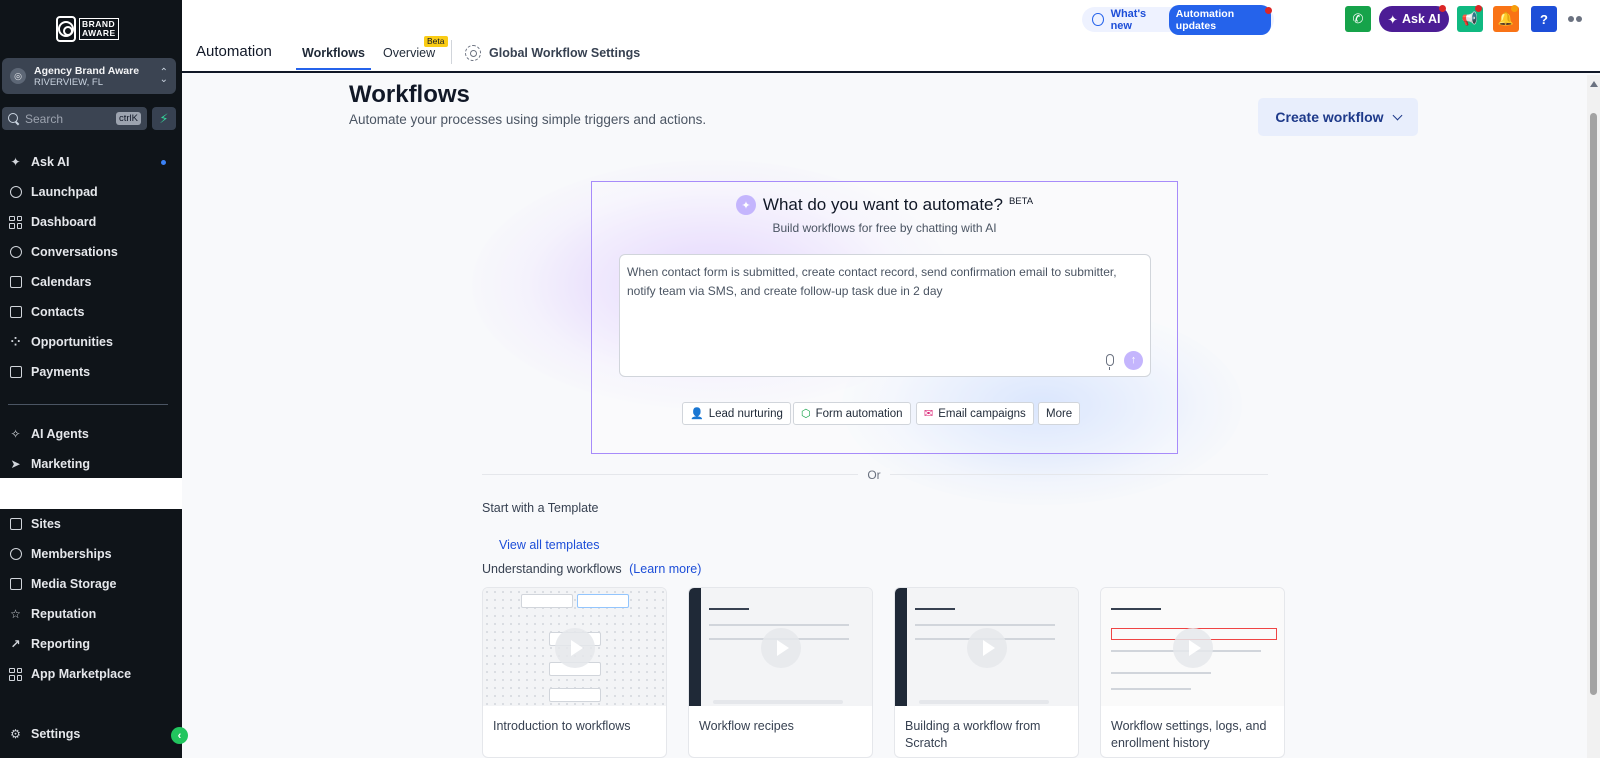 This screenshot has height=758, width=1600. Describe the element at coordinates (1358, 19) in the screenshot. I see `phone-button: ✆` at that location.